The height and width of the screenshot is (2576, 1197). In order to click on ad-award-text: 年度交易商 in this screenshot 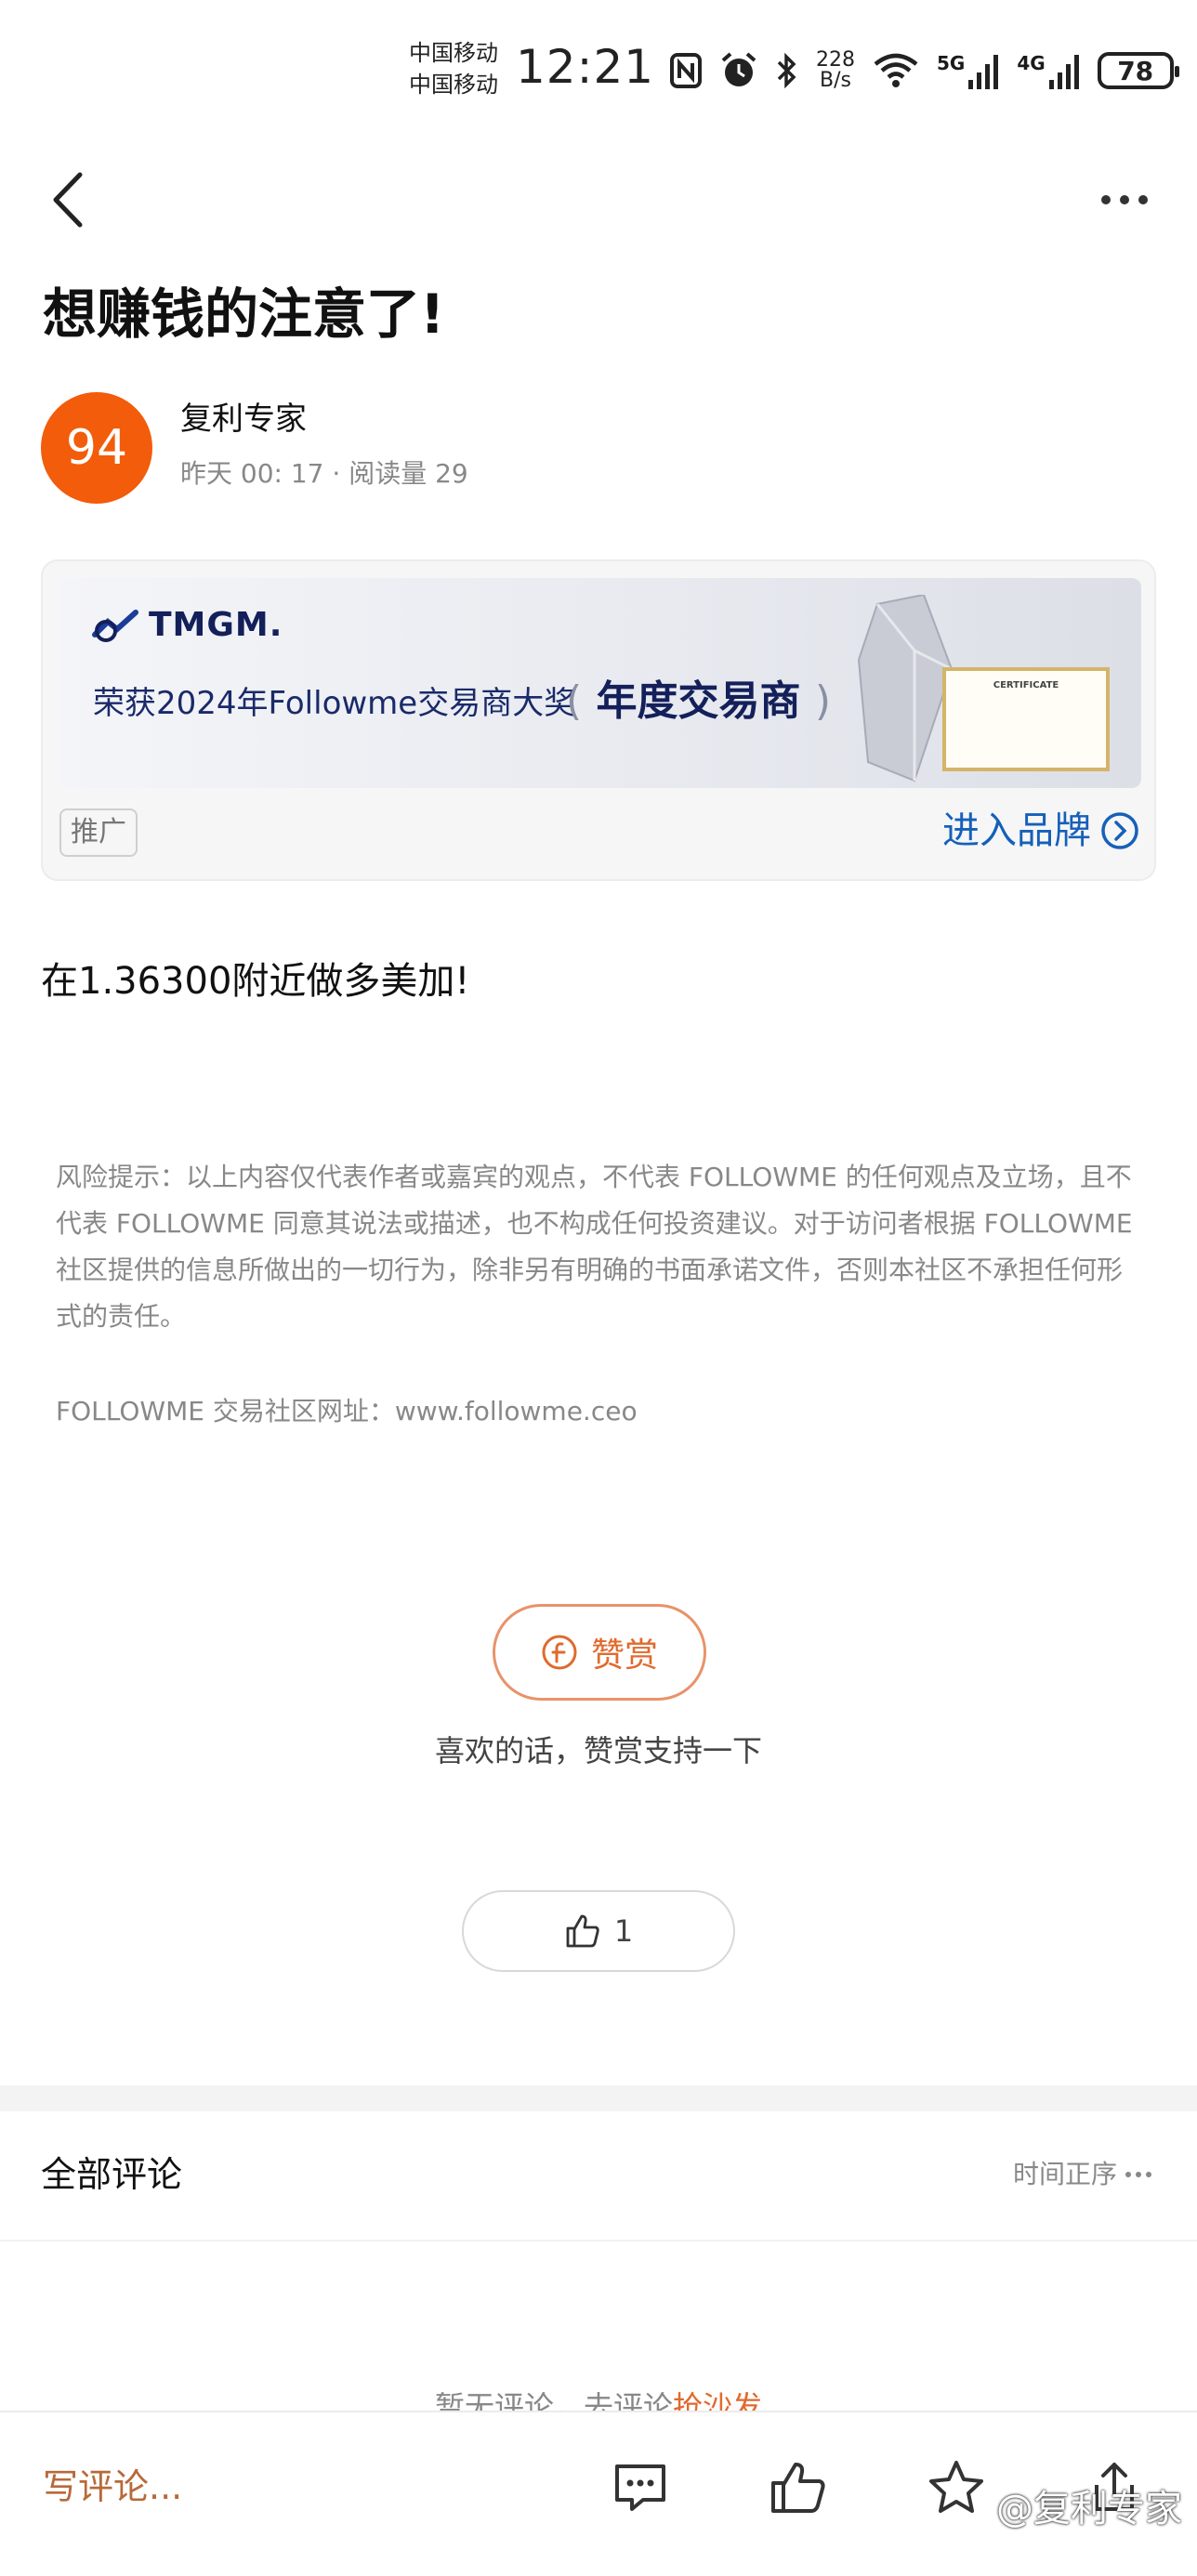, I will do `click(698, 701)`.